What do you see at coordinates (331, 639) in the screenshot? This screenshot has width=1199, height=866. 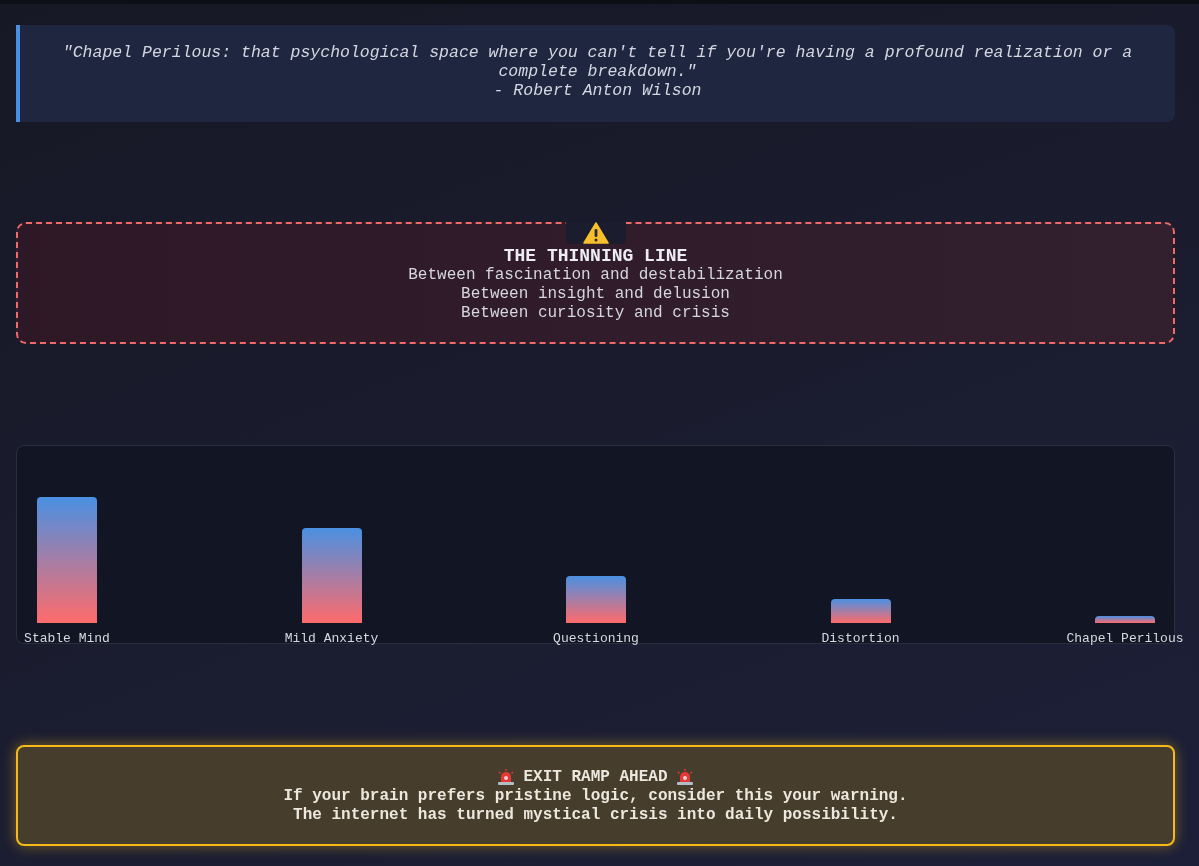 I see `stage-label: Mild Anxiety` at bounding box center [331, 639].